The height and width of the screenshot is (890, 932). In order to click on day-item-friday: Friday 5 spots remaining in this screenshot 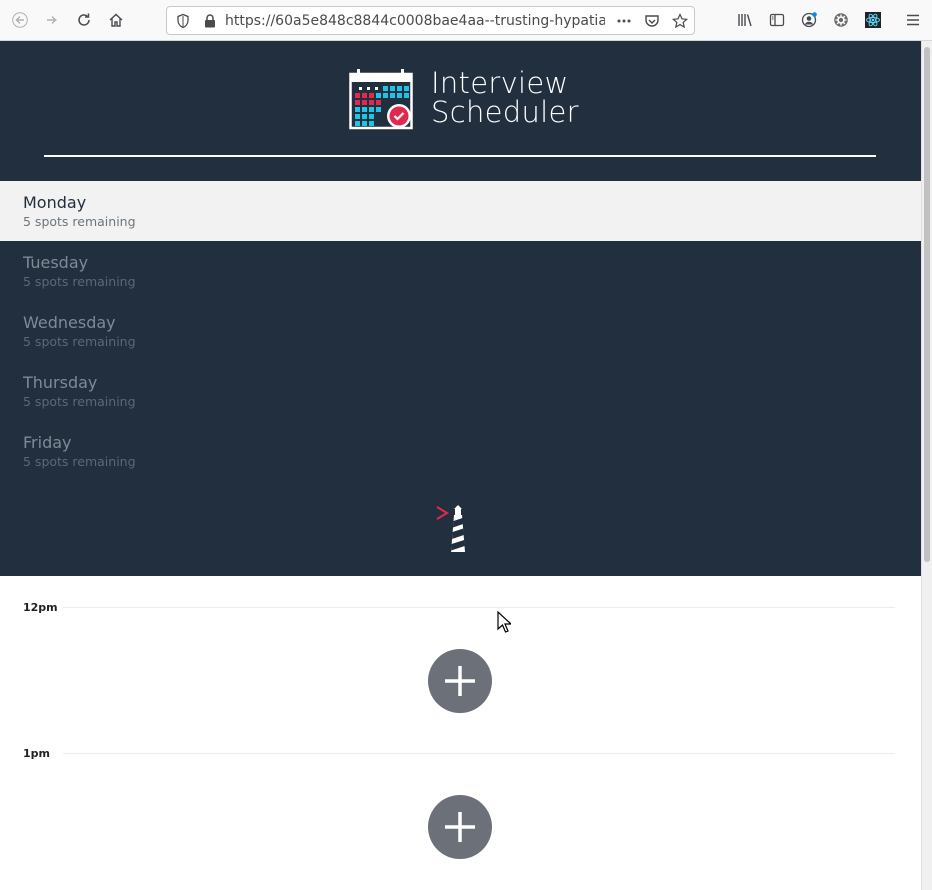, I will do `click(460, 451)`.